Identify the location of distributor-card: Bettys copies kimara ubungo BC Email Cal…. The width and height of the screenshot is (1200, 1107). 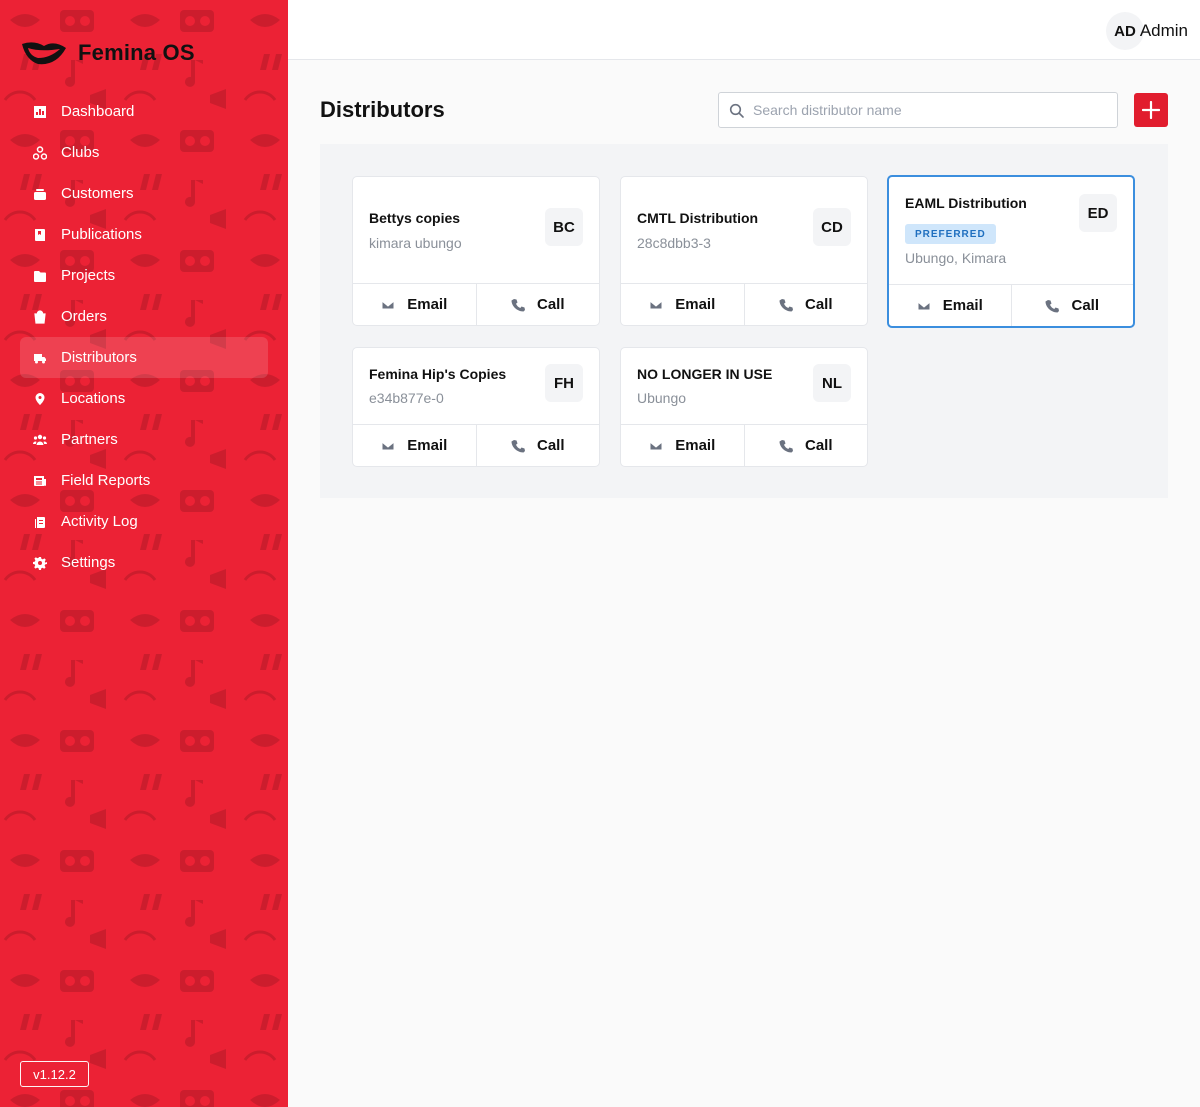
(476, 251).